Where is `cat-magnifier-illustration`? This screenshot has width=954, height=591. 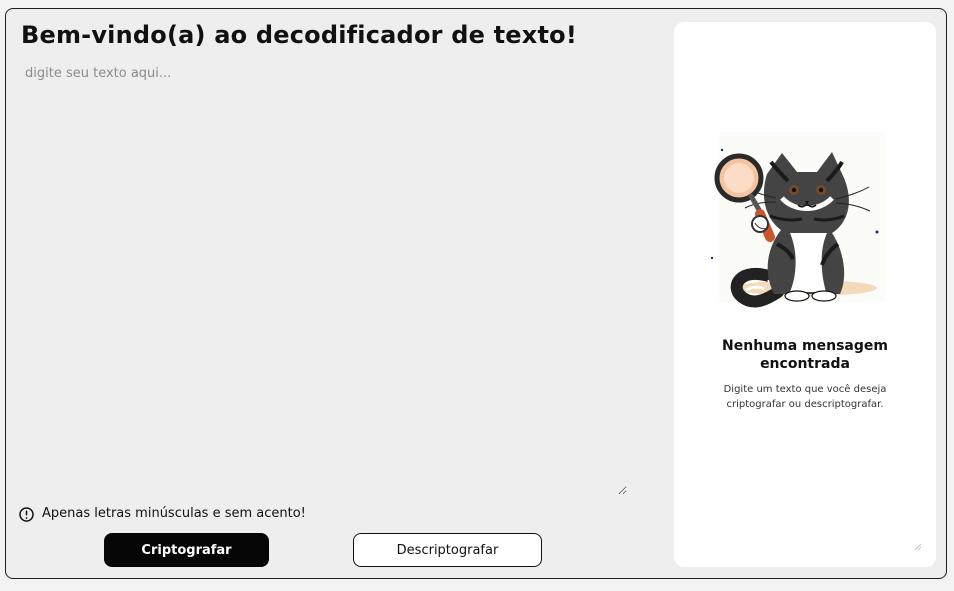 cat-magnifier-illustration is located at coordinates (797, 220).